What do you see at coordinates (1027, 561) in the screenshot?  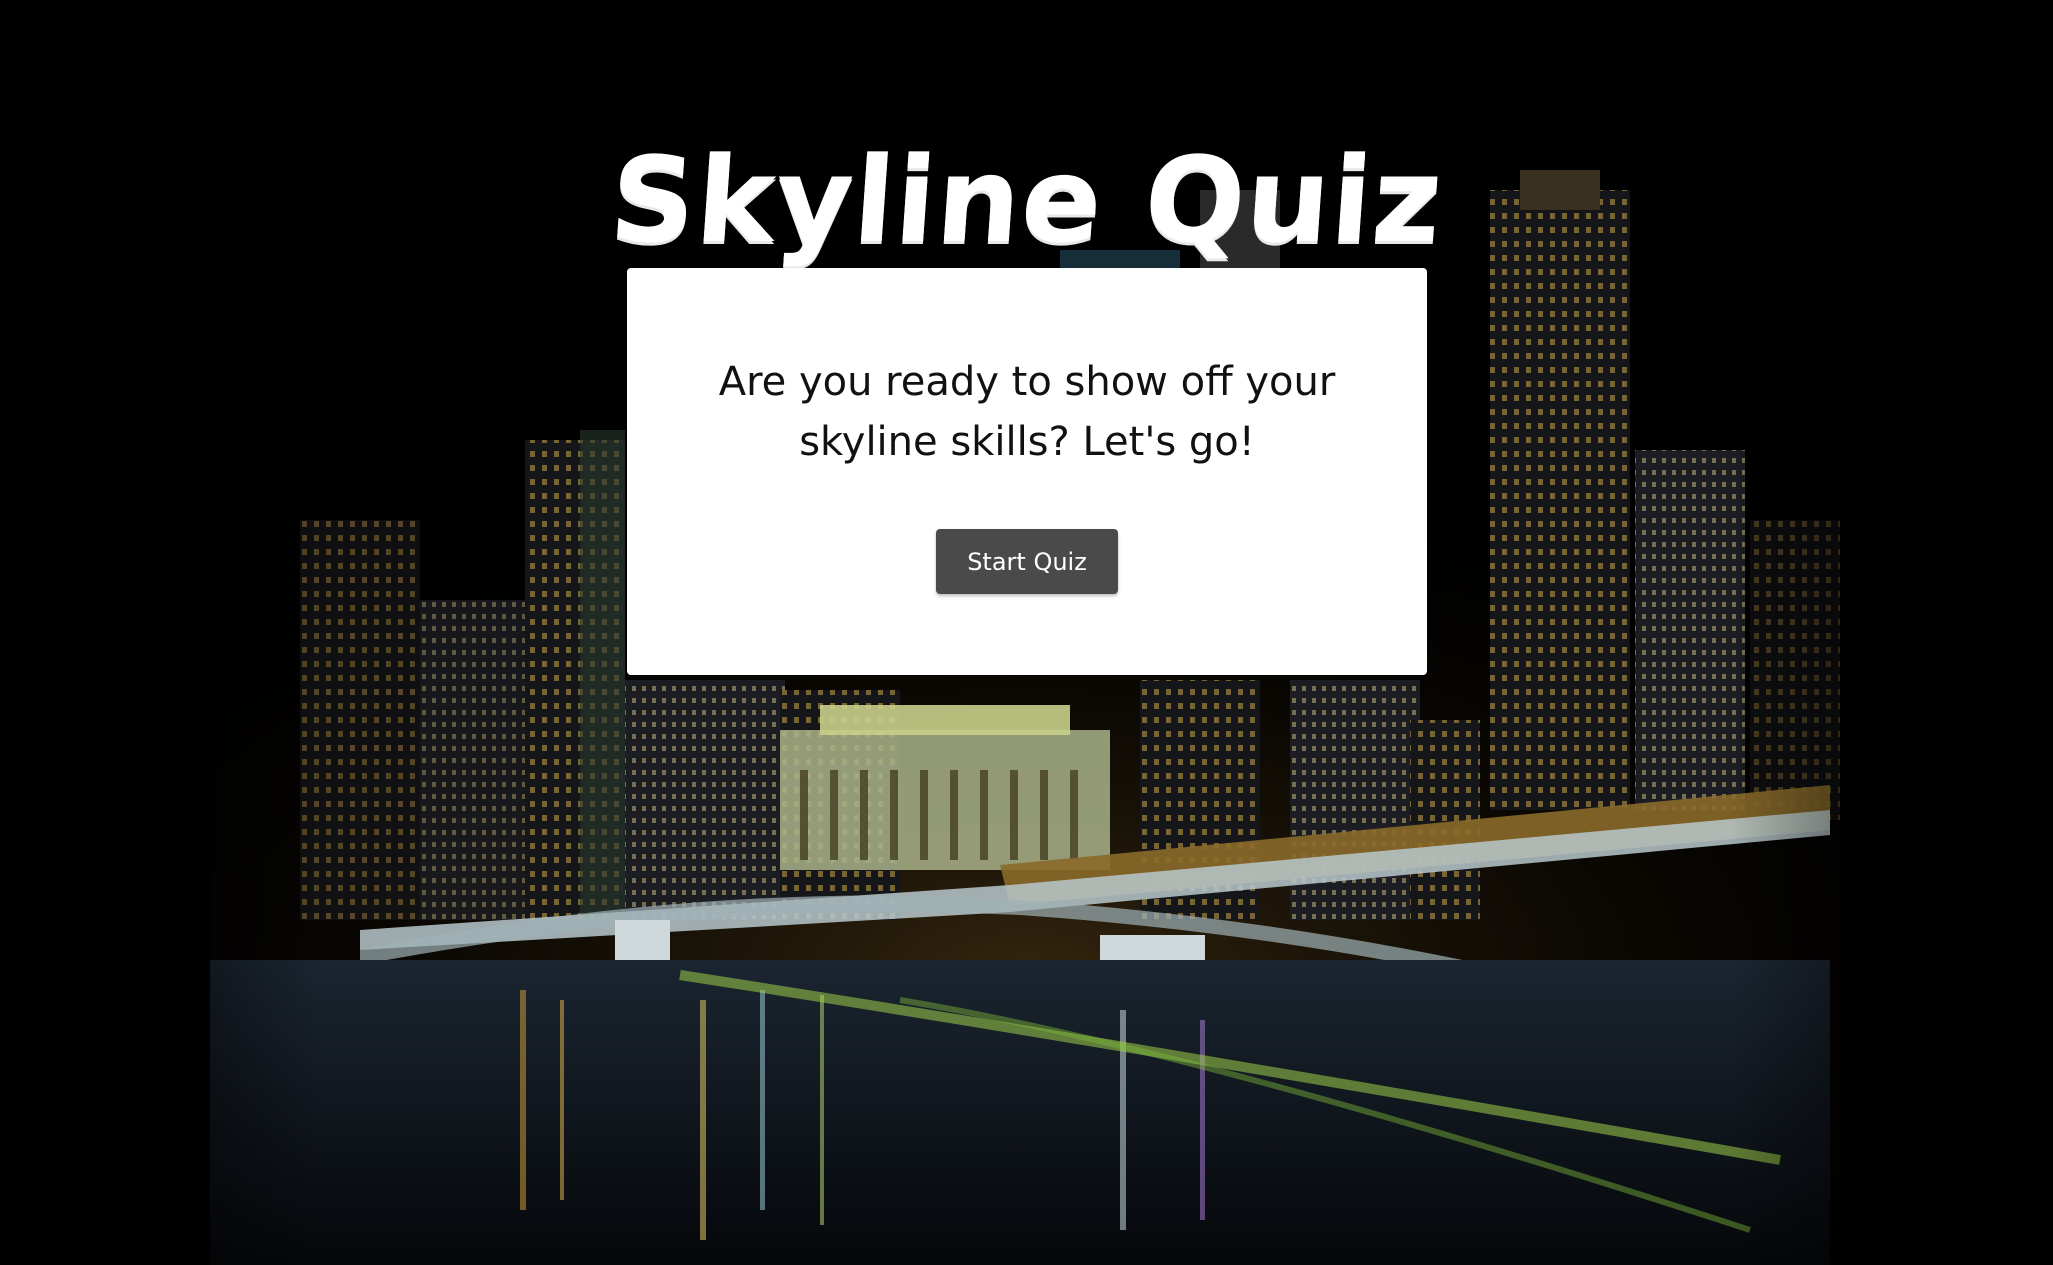 I see `start-quiz-button: Start Quiz` at bounding box center [1027, 561].